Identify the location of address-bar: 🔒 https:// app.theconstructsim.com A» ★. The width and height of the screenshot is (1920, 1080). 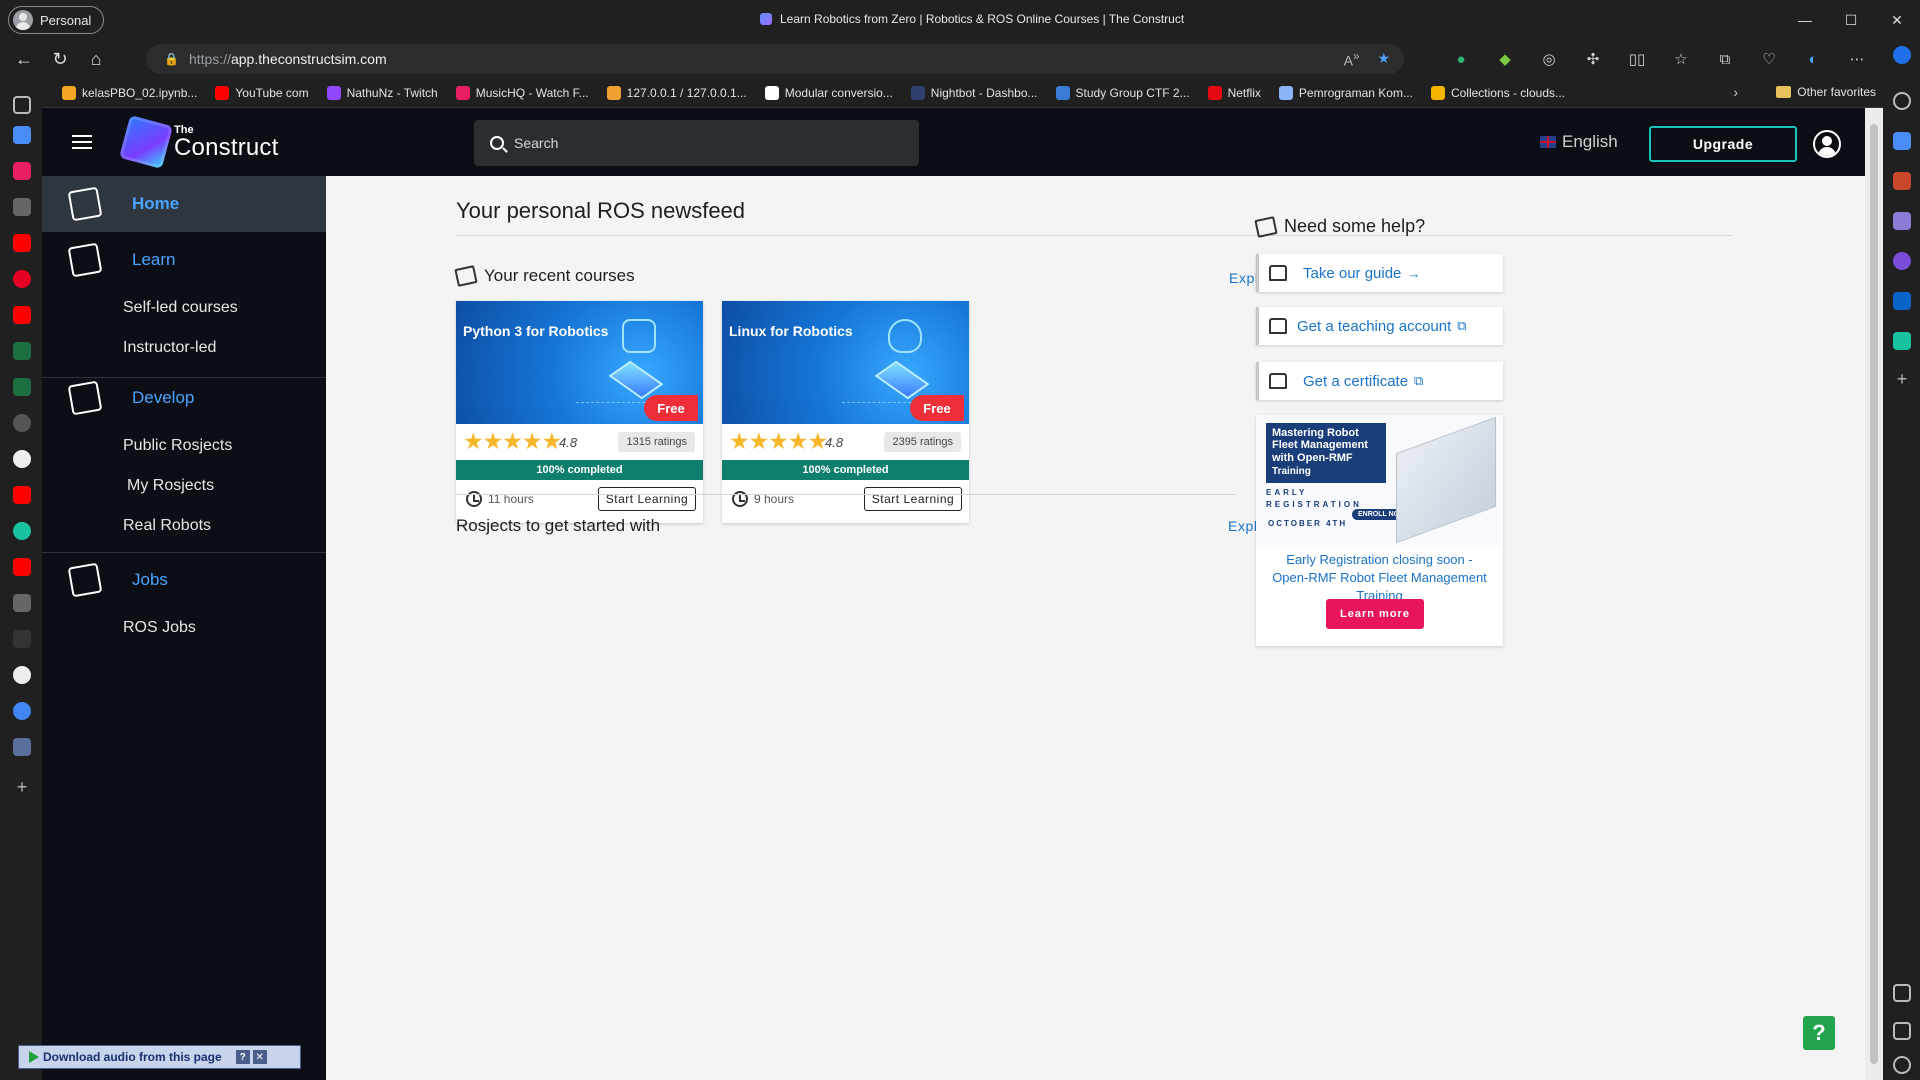
(775, 59).